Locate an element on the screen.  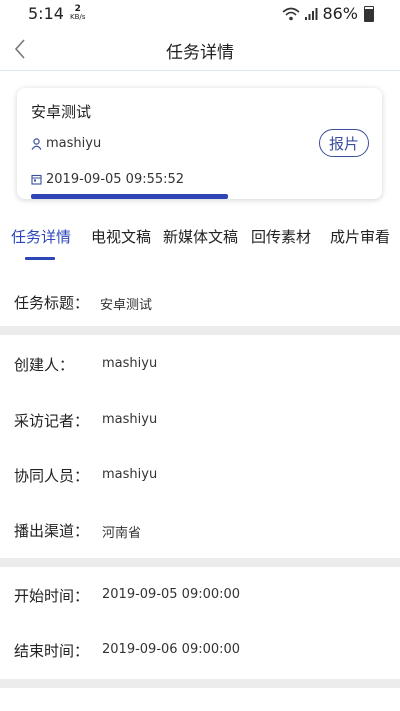
detail-value: 河南省 is located at coordinates (122, 533).